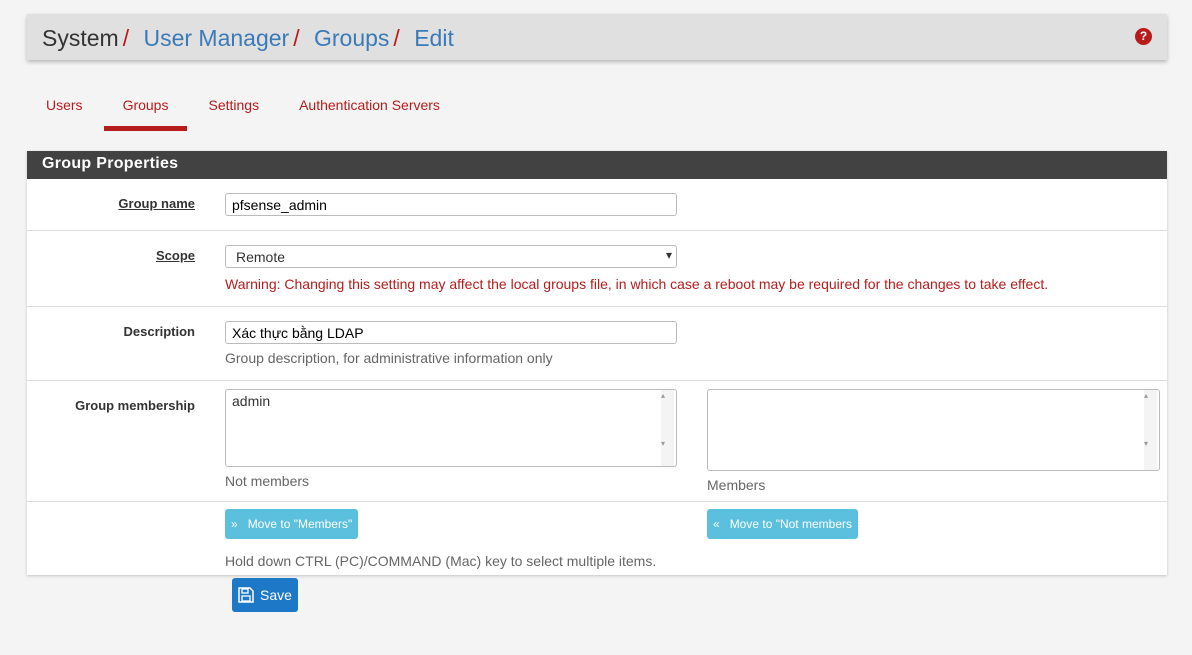 The width and height of the screenshot is (1192, 655). I want to click on breadcrumb-system: System, so click(80, 38).